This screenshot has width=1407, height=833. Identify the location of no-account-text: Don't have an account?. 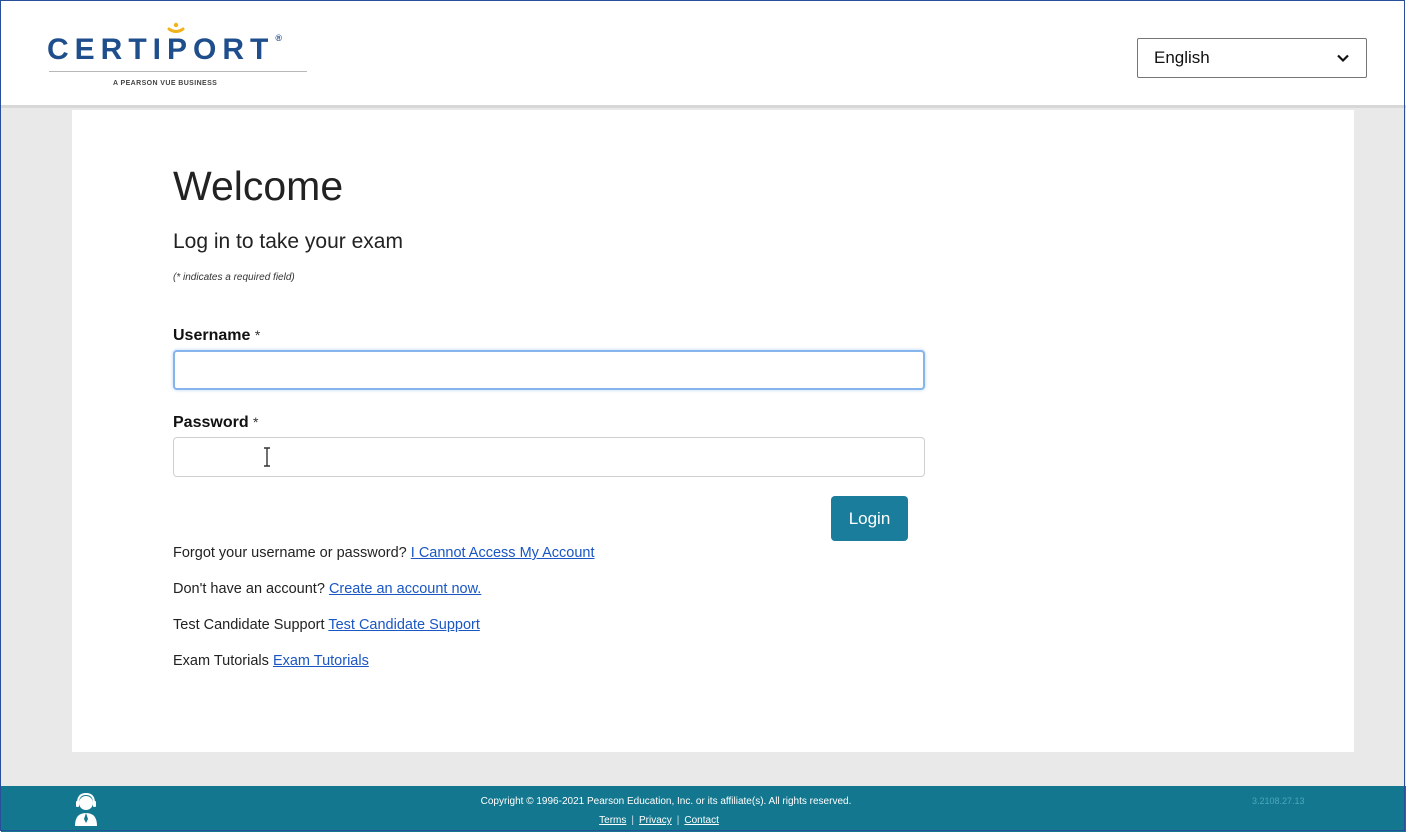
(249, 589).